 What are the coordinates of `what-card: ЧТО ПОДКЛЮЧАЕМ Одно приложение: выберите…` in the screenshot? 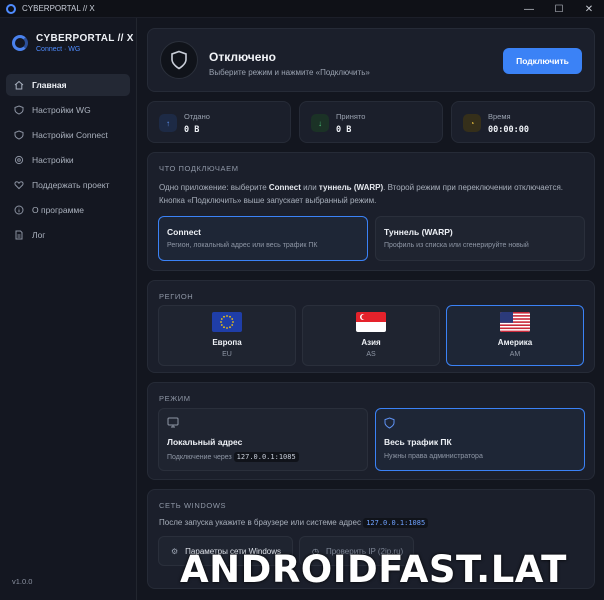 It's located at (371, 211).